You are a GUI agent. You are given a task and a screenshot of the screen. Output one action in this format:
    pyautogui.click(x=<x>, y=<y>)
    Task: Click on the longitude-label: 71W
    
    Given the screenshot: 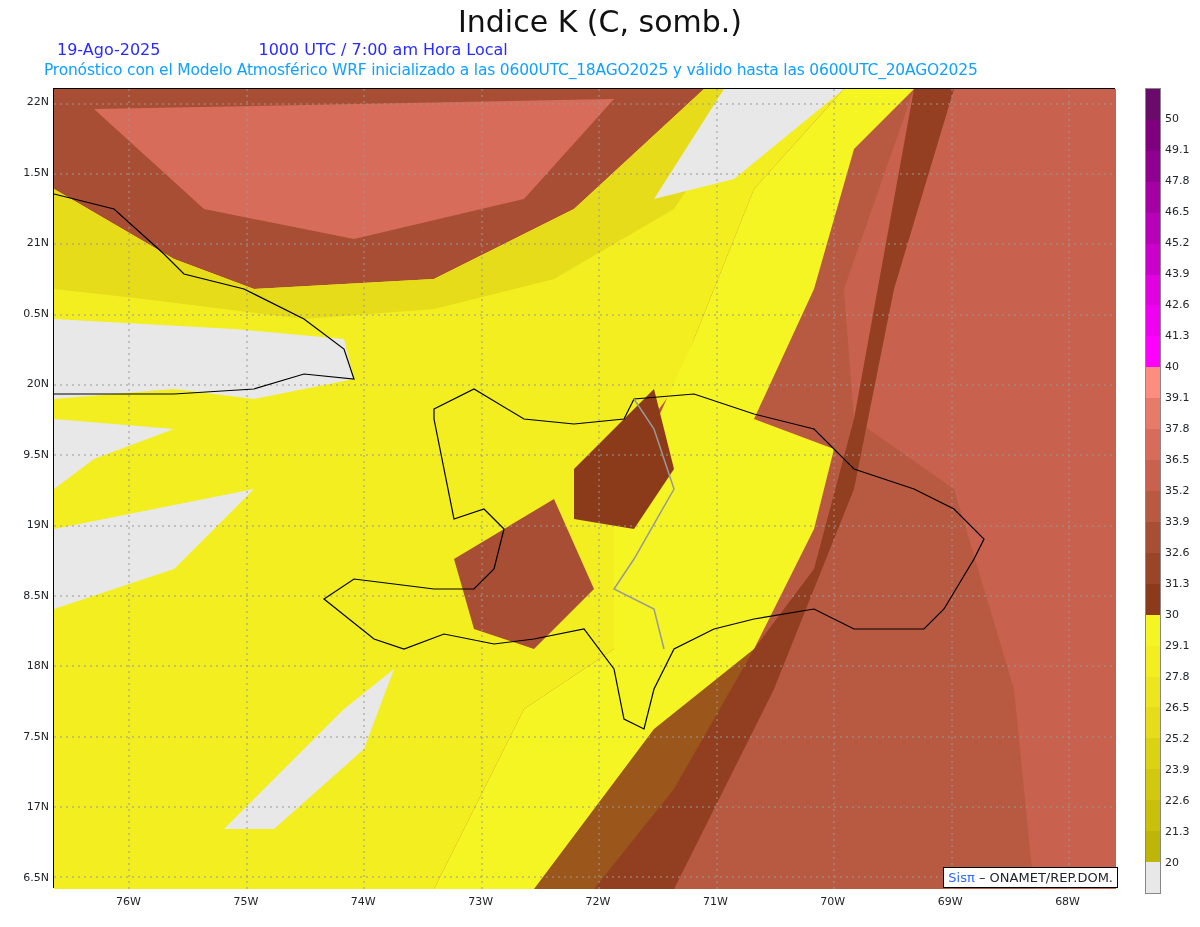 What is the action you would take?
    pyautogui.click(x=715, y=902)
    